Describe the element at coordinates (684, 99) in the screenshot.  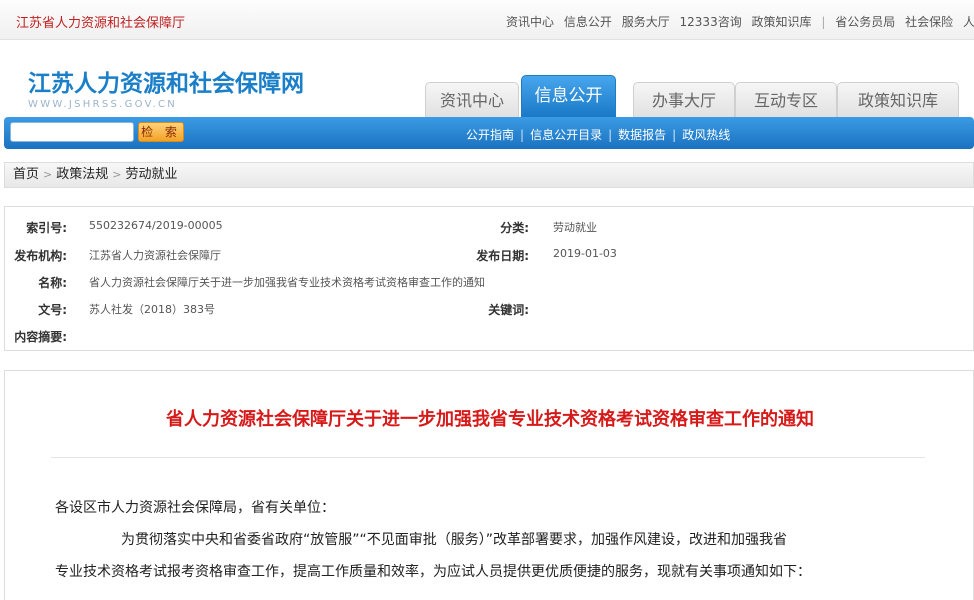
I see `tab-service-hall: 办事大厅` at that location.